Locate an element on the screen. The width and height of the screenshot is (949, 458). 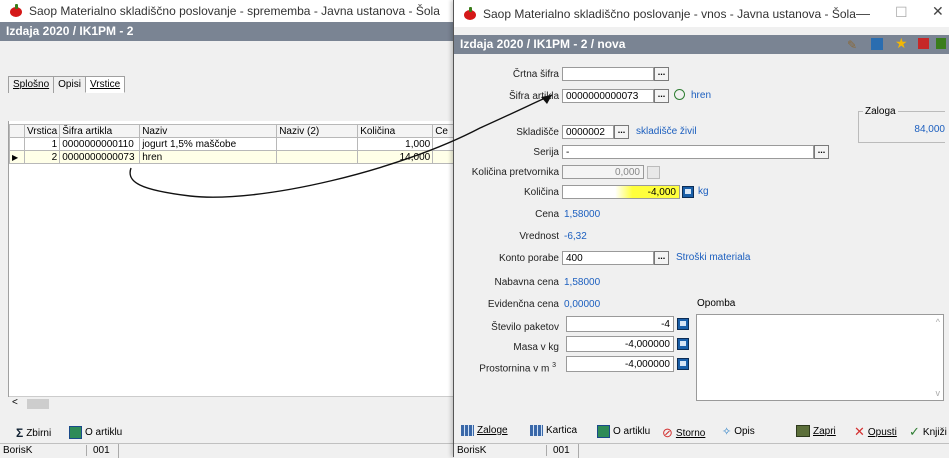
annotation-arrow is located at coordinates (341, 146).